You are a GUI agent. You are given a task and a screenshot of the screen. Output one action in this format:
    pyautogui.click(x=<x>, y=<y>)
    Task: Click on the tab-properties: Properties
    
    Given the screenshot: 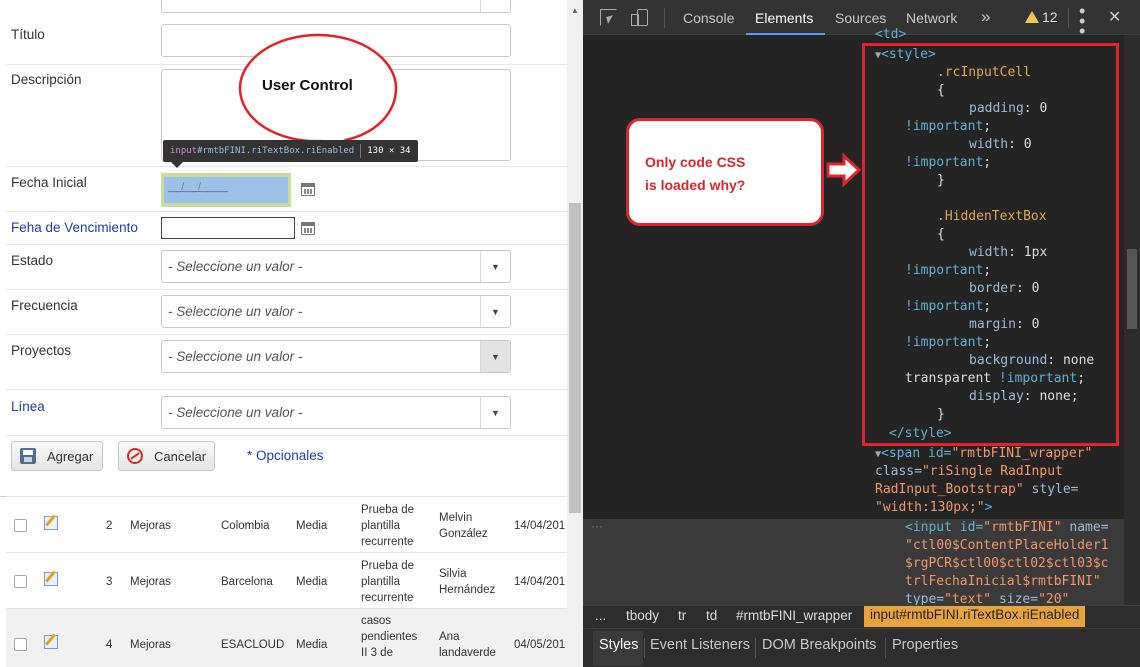 What is the action you would take?
    pyautogui.click(x=925, y=645)
    